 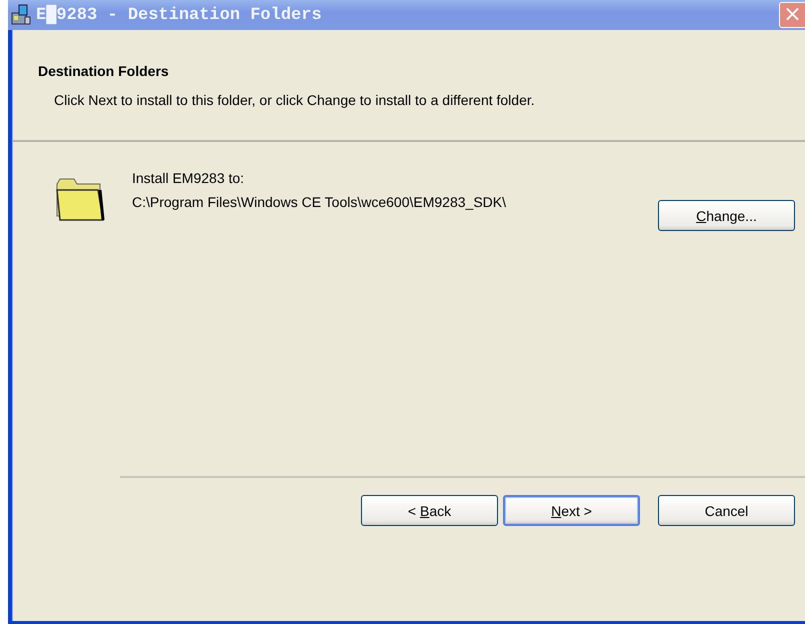 I want to click on page-heading: Destination Folders, so click(x=104, y=71).